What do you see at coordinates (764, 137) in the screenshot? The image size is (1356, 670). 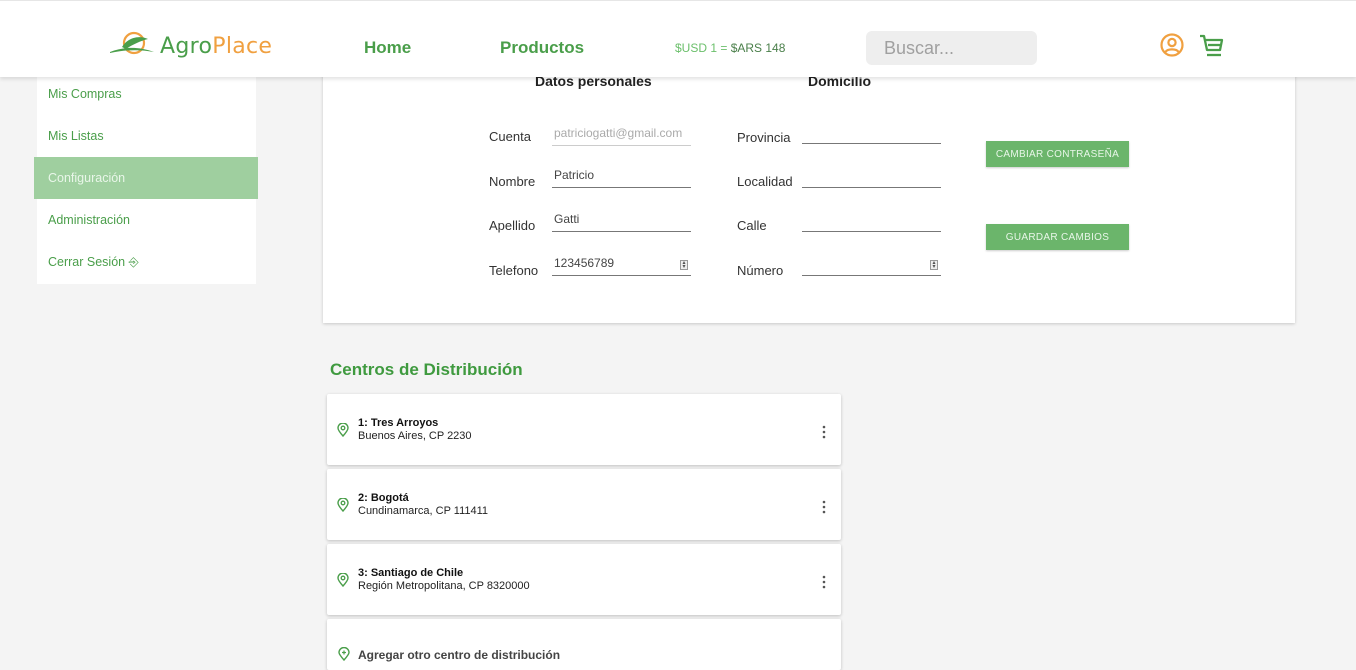 I see `provincia-label: Provincia` at bounding box center [764, 137].